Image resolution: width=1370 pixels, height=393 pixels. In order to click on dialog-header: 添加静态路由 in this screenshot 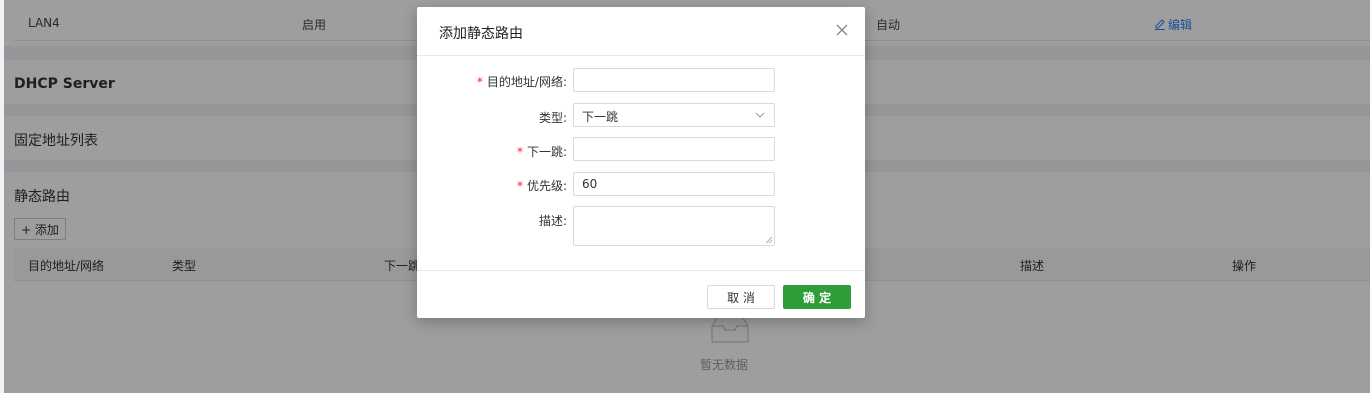, I will do `click(641, 31)`.